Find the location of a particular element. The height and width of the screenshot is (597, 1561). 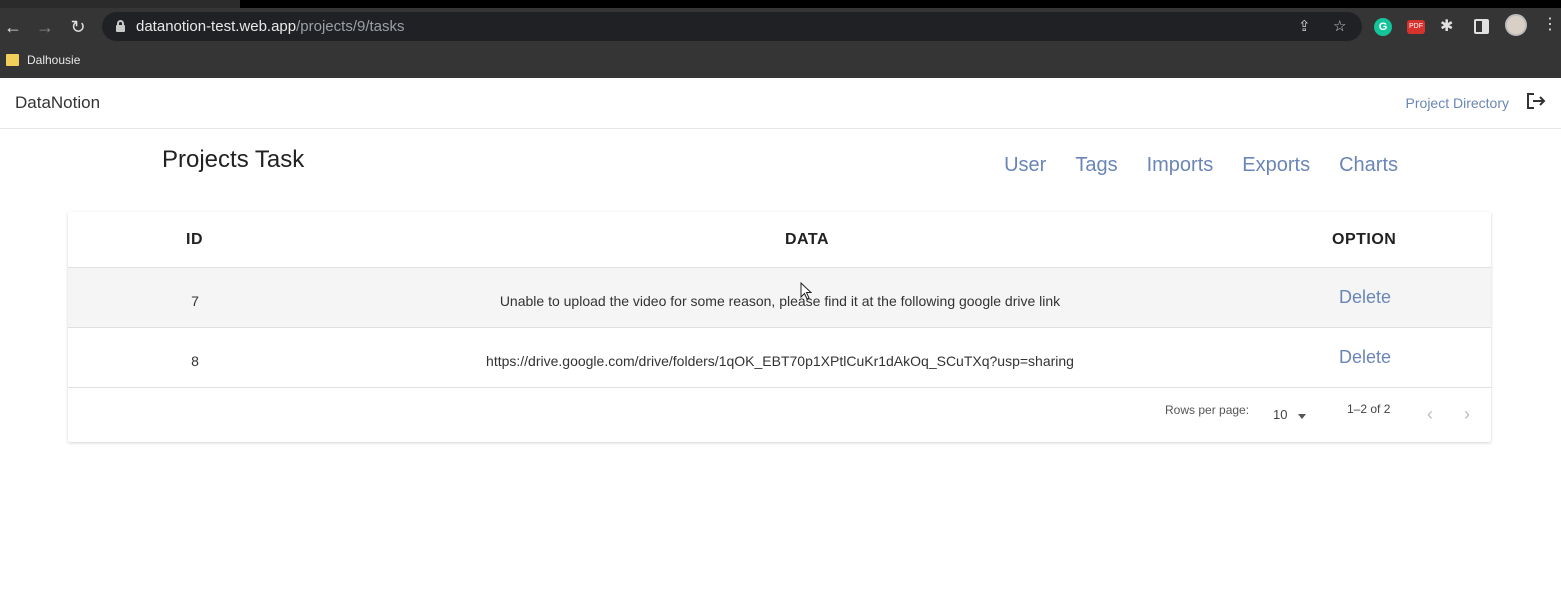

url-path: /projects/9/tasks is located at coordinates (350, 26).